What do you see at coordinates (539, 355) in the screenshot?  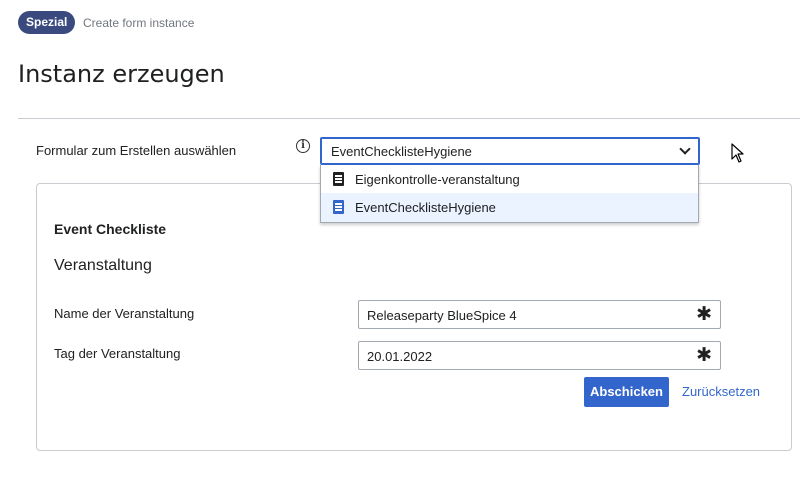 I see `event-date-input: 20.01.2022 ✱` at bounding box center [539, 355].